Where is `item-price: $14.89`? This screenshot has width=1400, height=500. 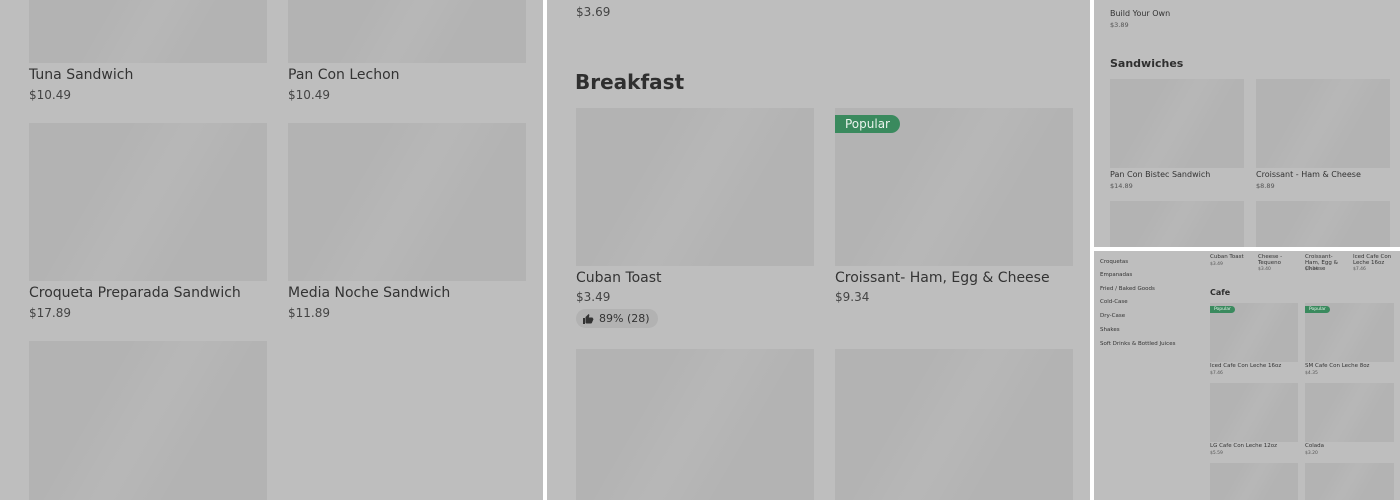
item-price: $14.89 is located at coordinates (1121, 186).